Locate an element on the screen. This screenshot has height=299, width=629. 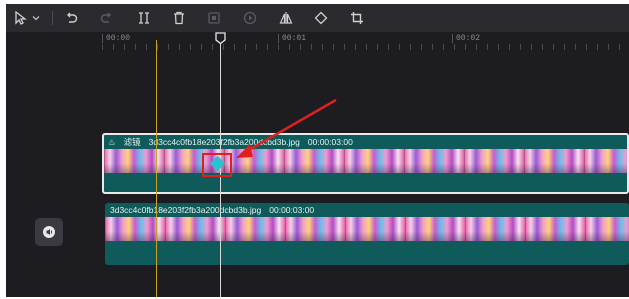
redo-icon is located at coordinates (106, 18).